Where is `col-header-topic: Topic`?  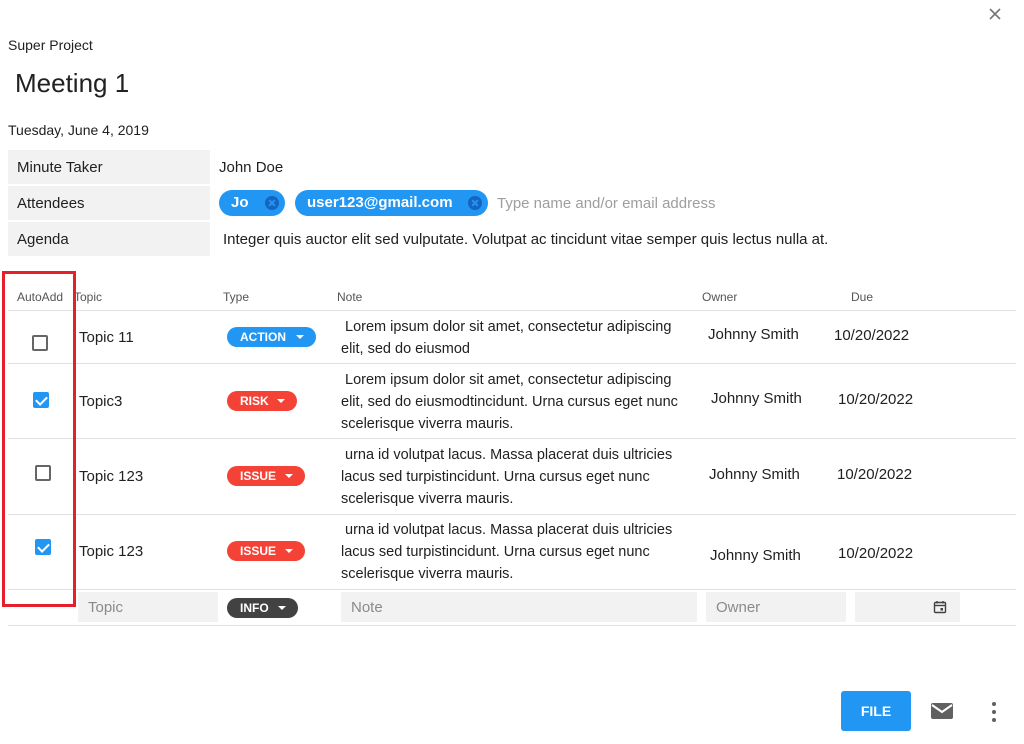
col-header-topic: Topic is located at coordinates (88, 297).